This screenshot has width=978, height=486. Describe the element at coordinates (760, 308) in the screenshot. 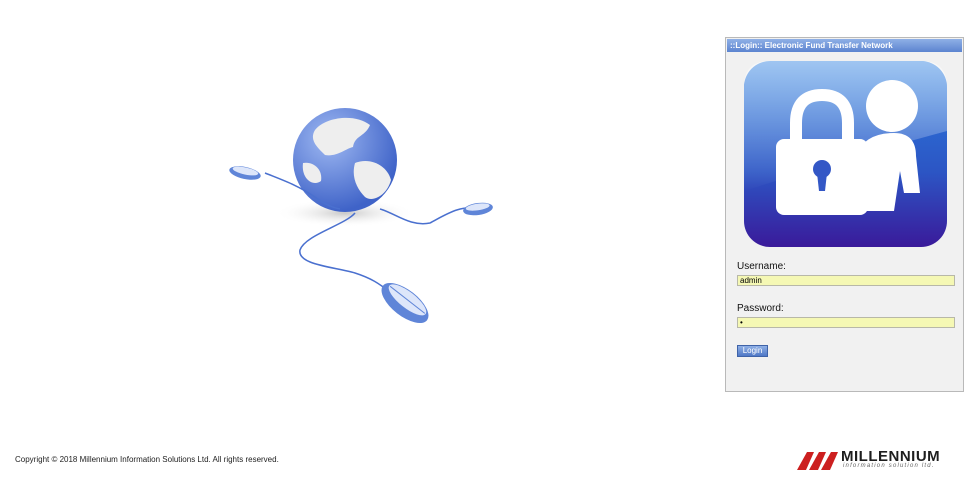

I see `password-label: Password:` at that location.